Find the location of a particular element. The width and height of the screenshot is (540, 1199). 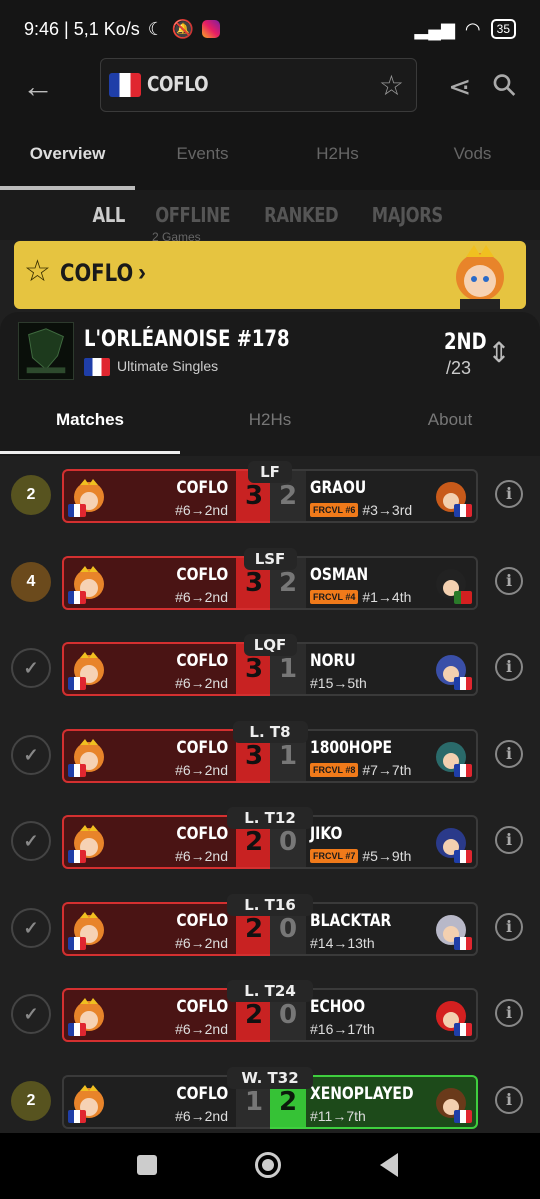

player2-seed: #14→13th is located at coordinates (342, 943).